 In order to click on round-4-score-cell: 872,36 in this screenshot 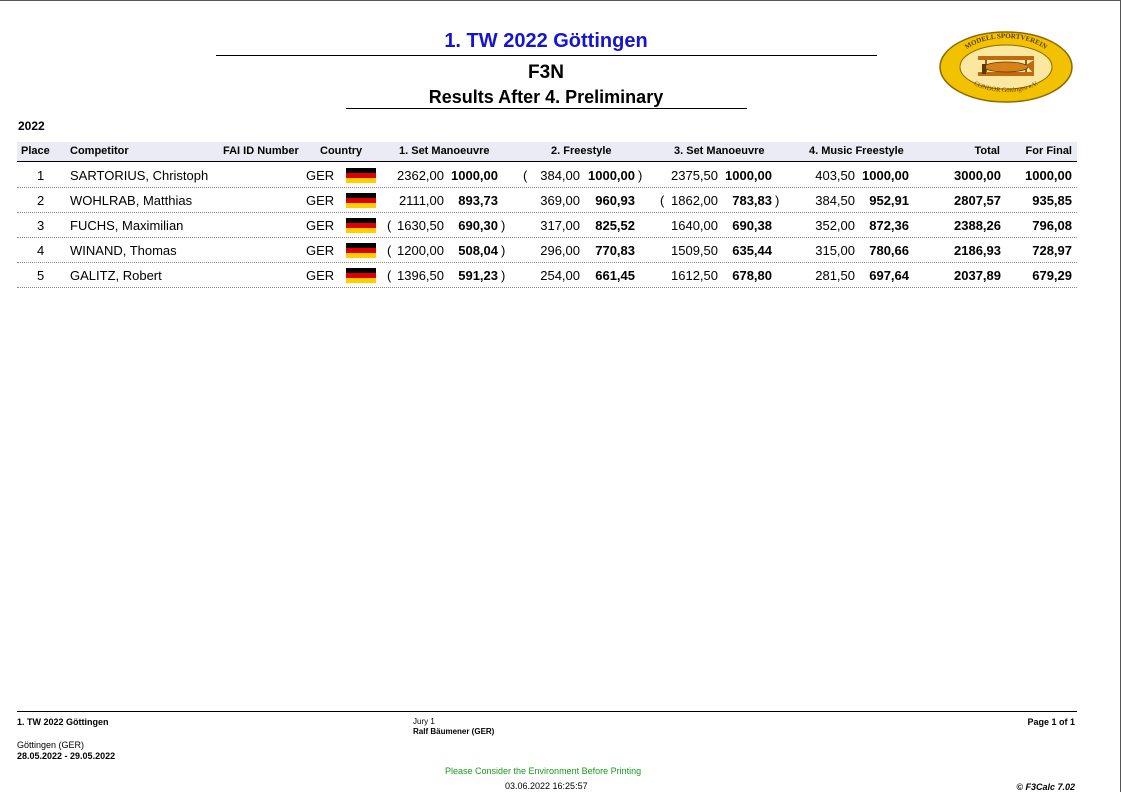, I will do `click(889, 225)`.